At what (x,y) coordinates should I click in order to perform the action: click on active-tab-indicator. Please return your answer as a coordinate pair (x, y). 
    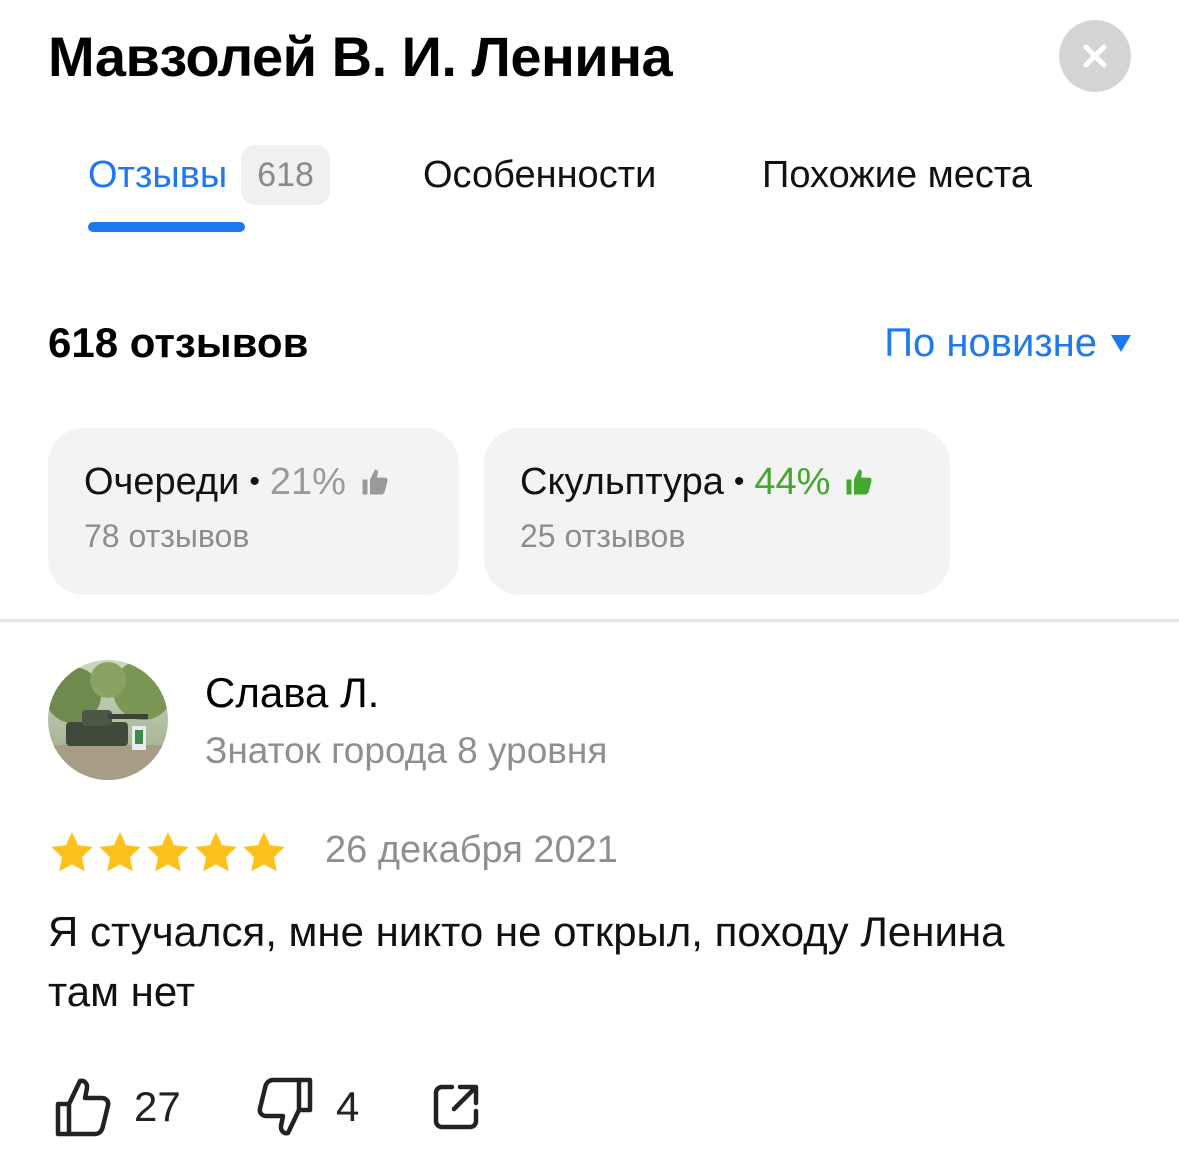
    Looking at the image, I should click on (166, 227).